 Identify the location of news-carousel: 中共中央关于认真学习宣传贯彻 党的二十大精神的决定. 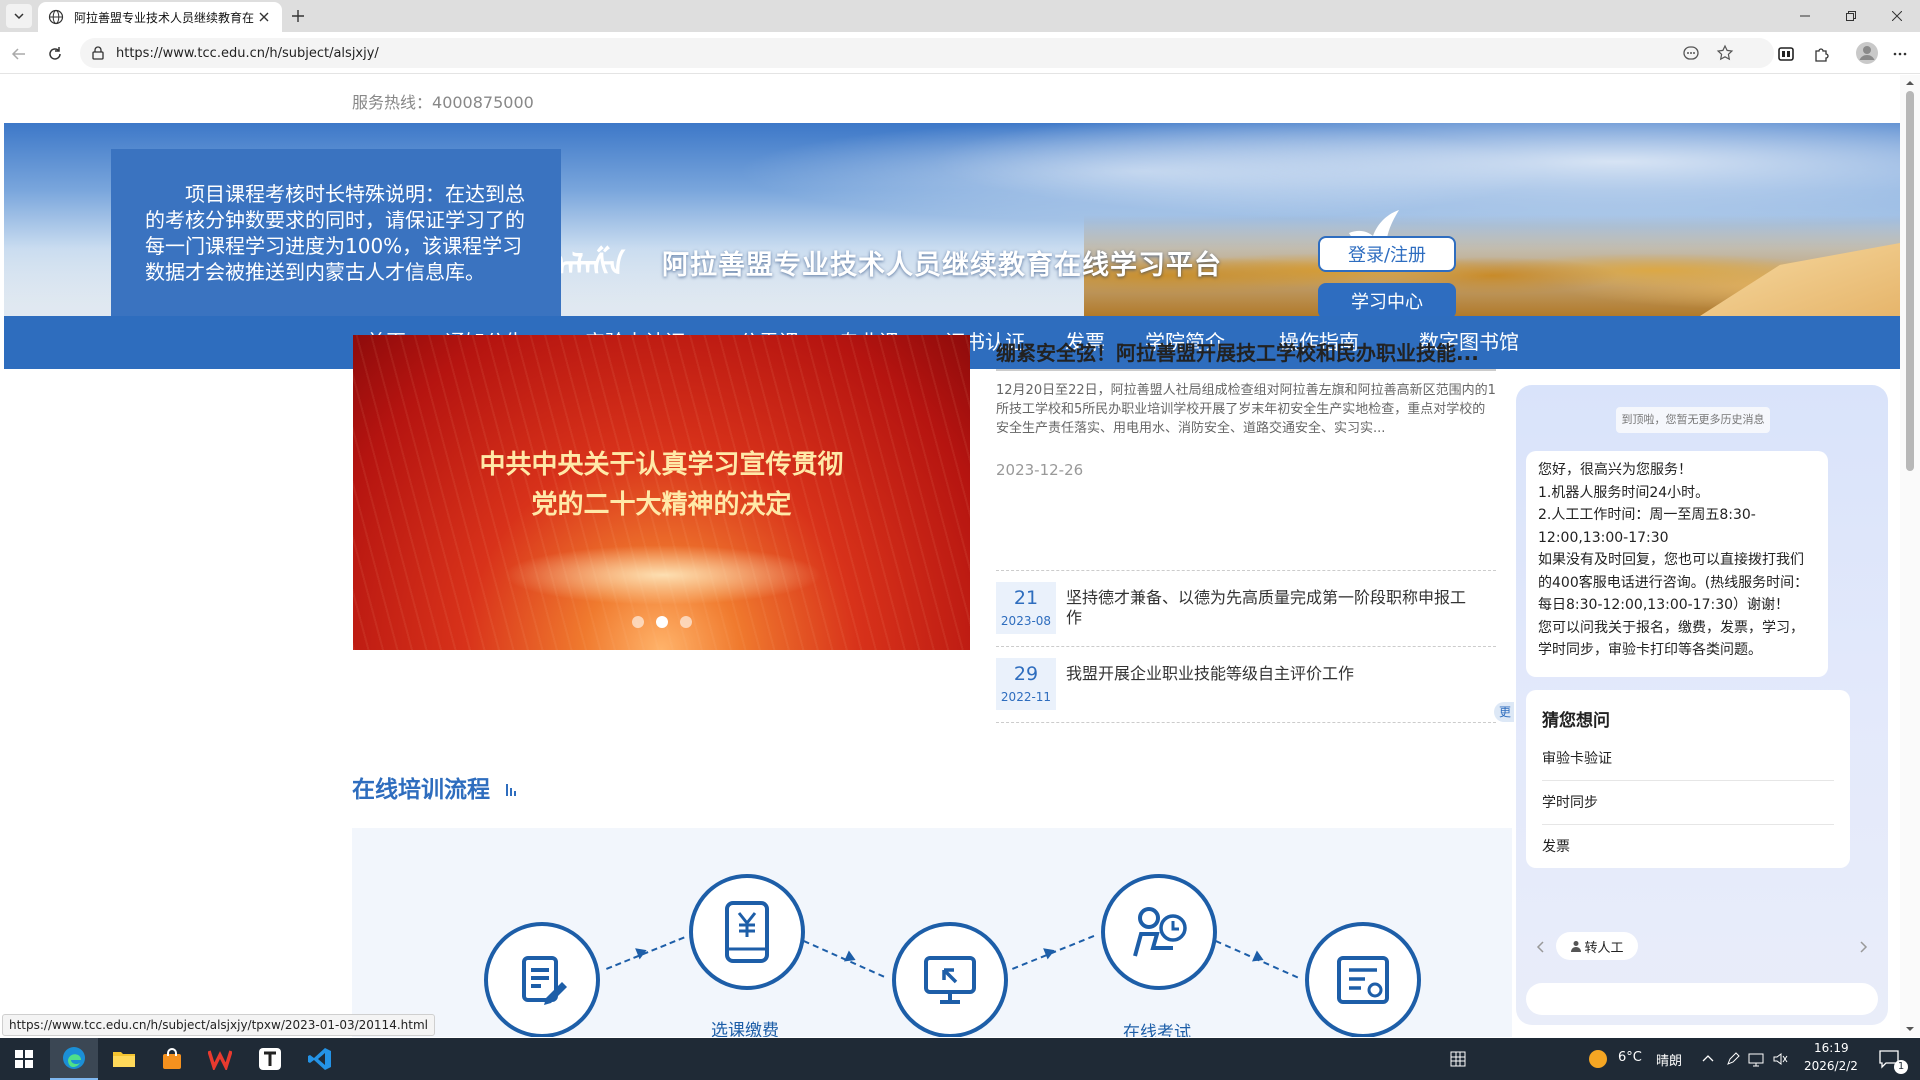
(661, 492).